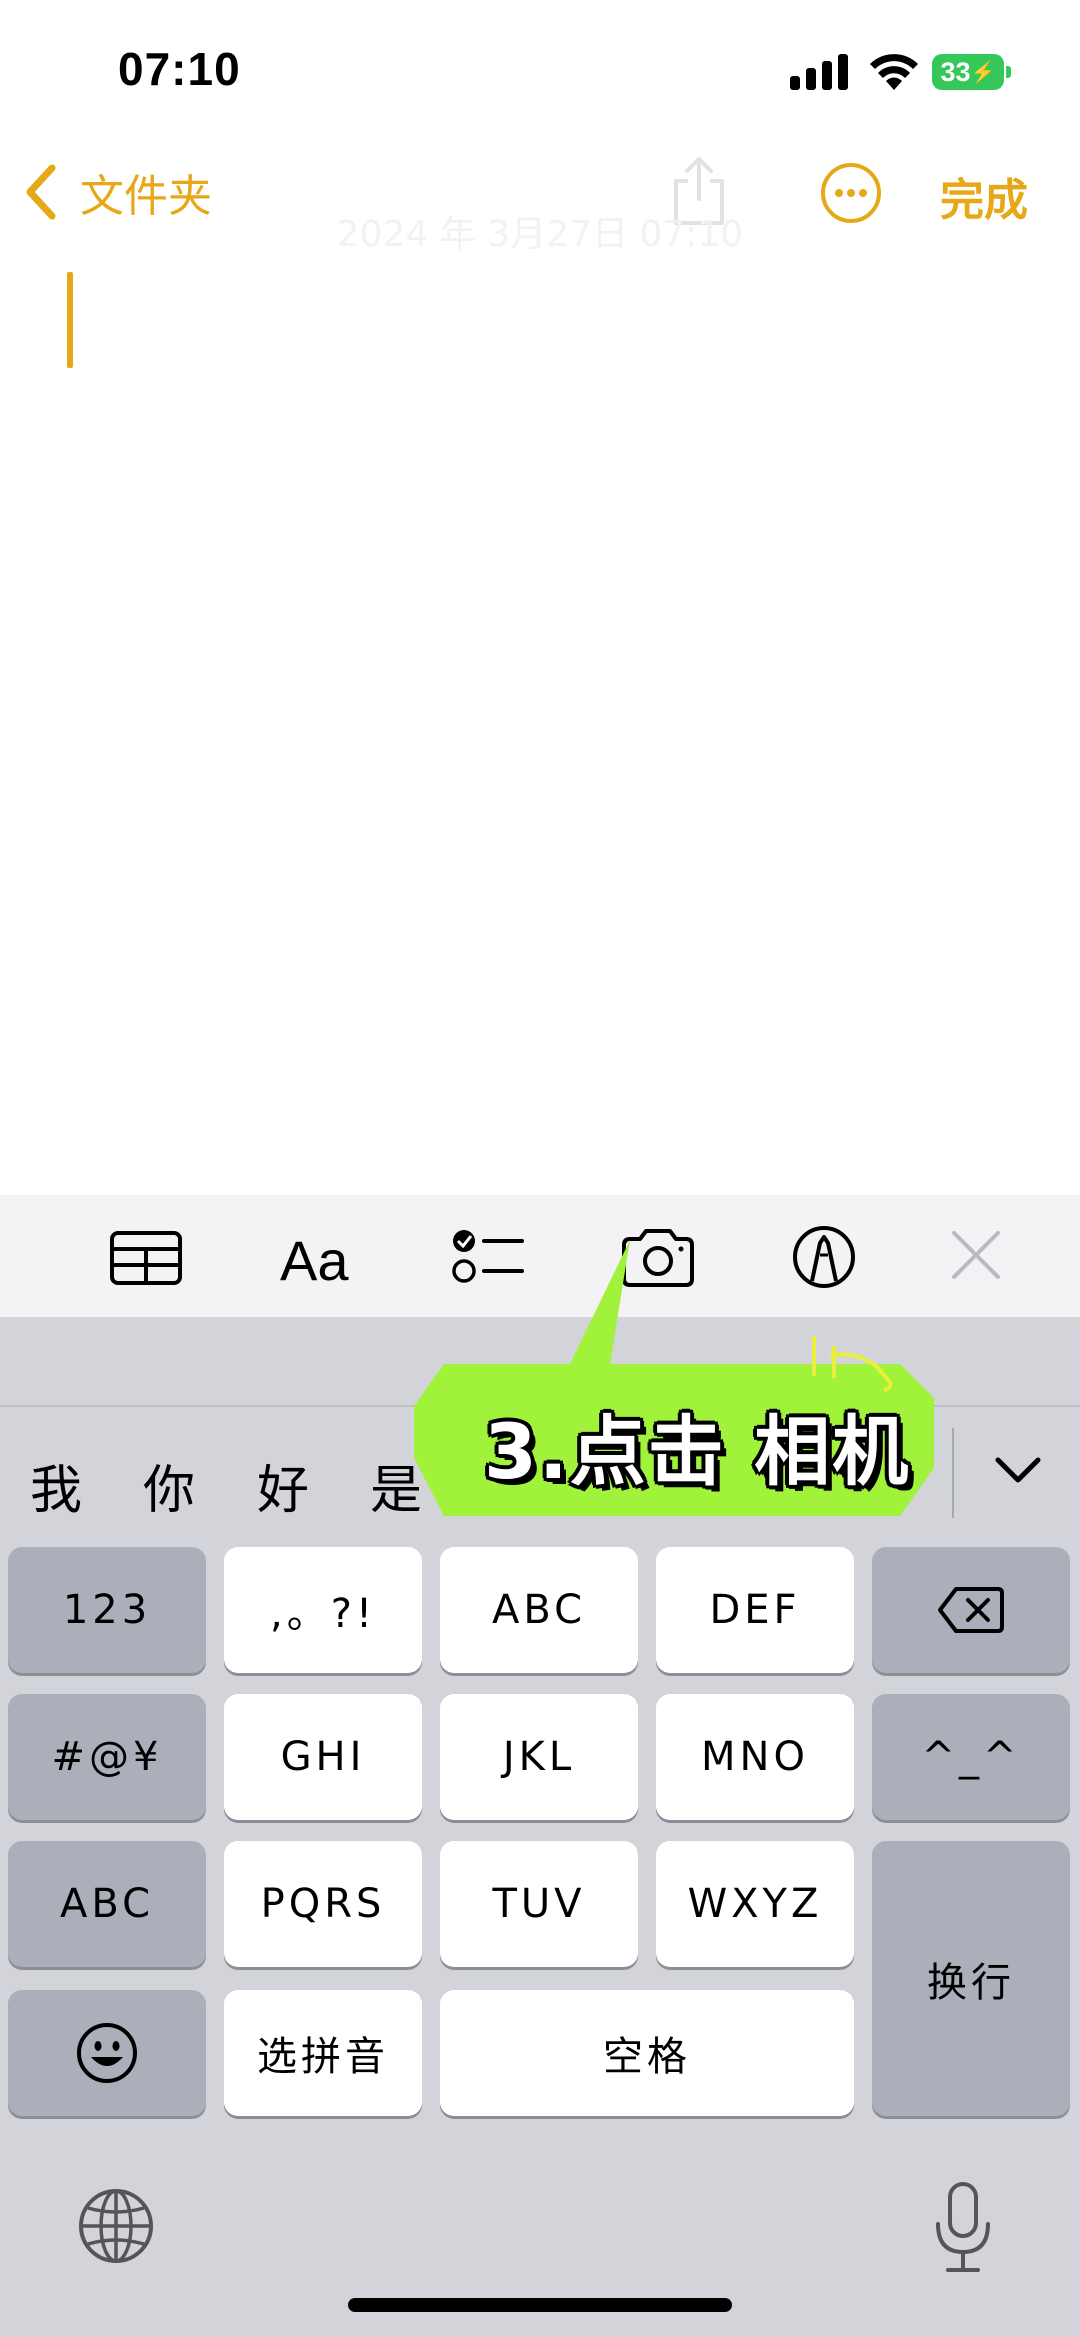  Describe the element at coordinates (755, 1757) in the screenshot. I see `key-mno: MNO` at that location.